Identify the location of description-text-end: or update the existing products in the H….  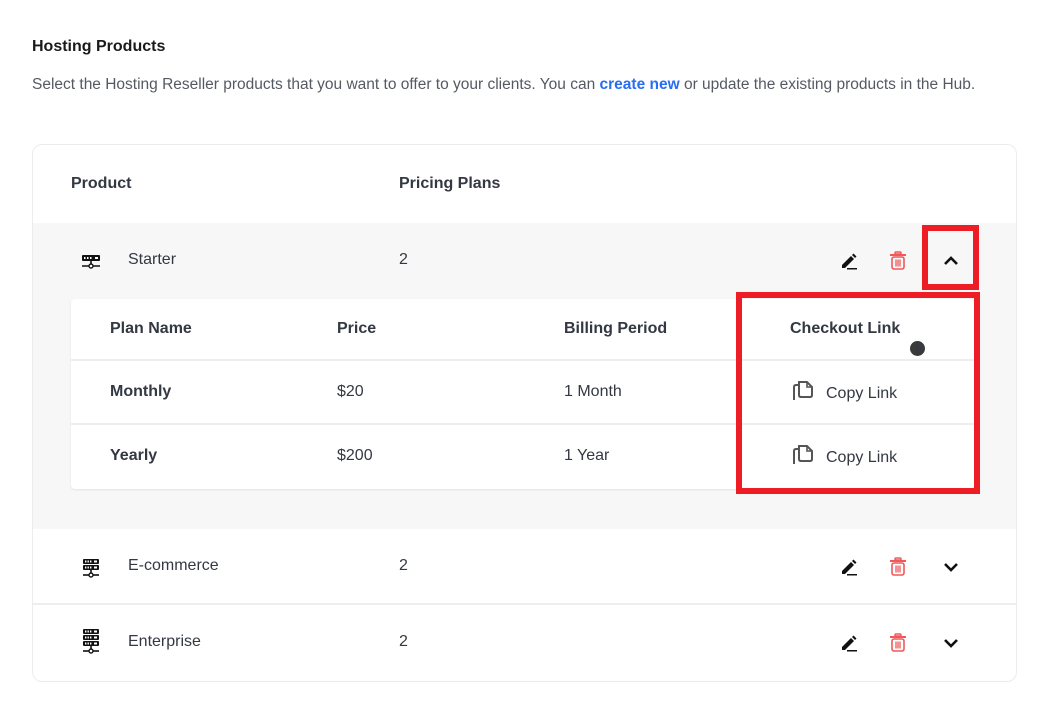
(827, 84).